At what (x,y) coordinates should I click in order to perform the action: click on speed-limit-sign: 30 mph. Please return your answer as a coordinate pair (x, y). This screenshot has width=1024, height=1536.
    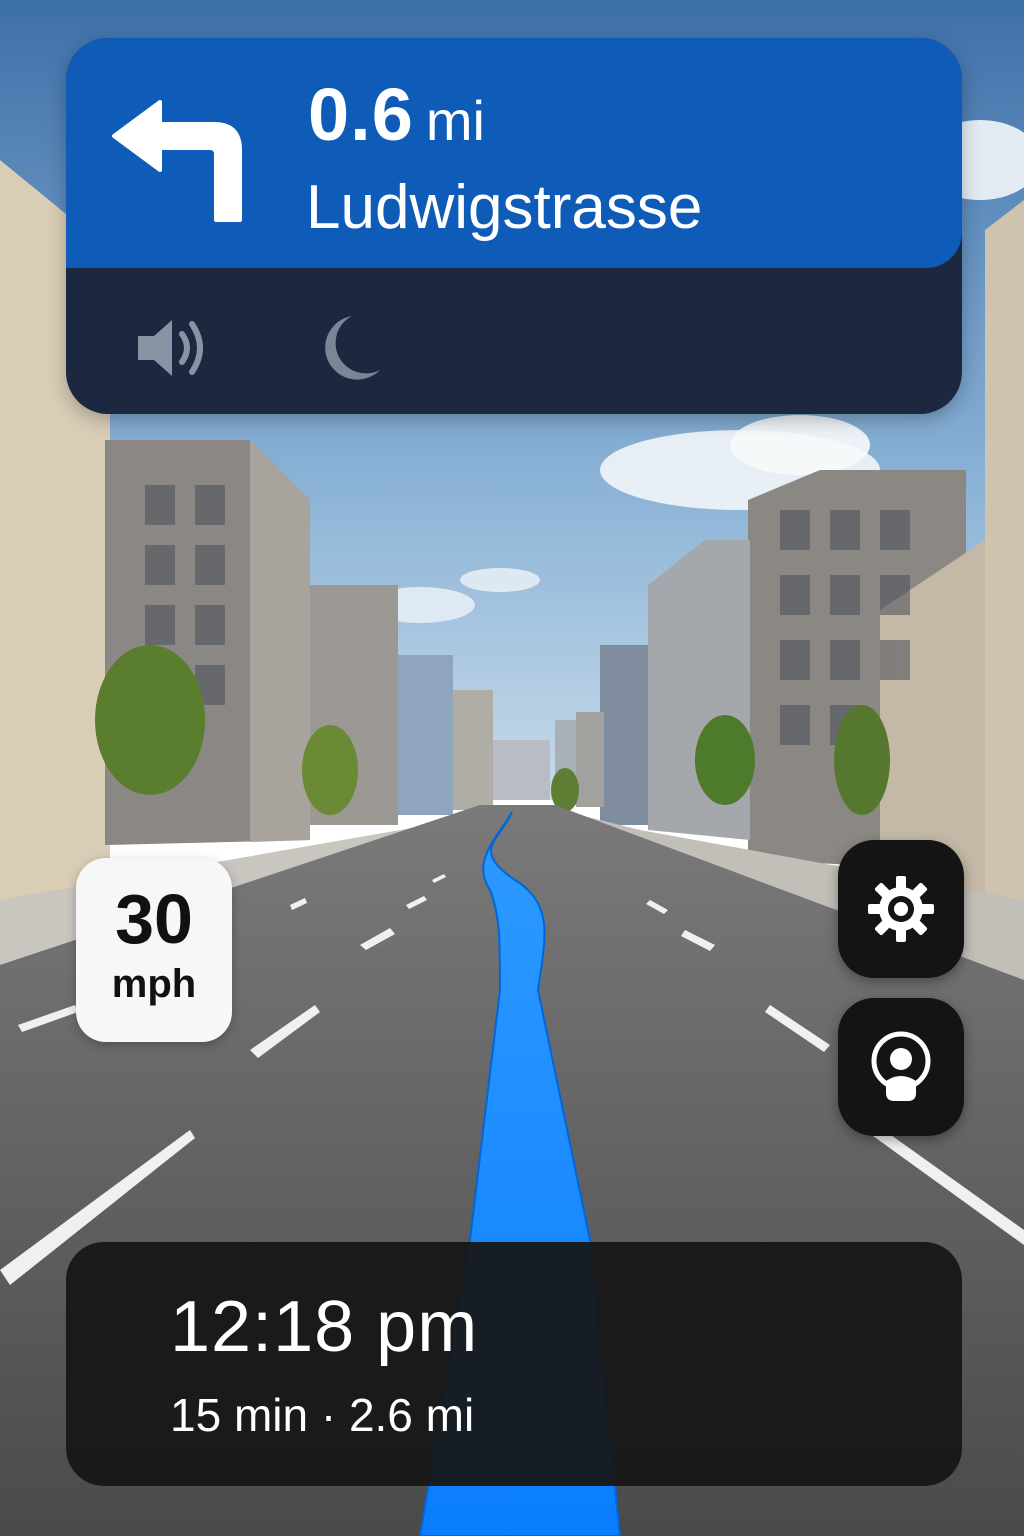
    Looking at the image, I should click on (154, 950).